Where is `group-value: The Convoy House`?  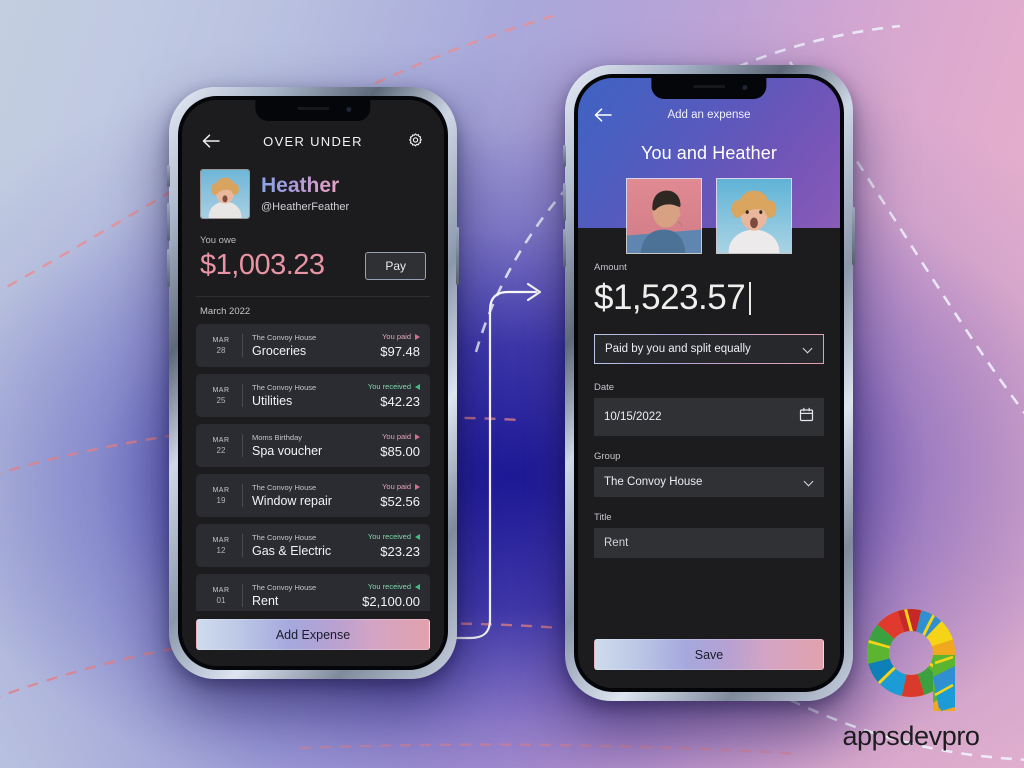 group-value: The Convoy House is located at coordinates (653, 482).